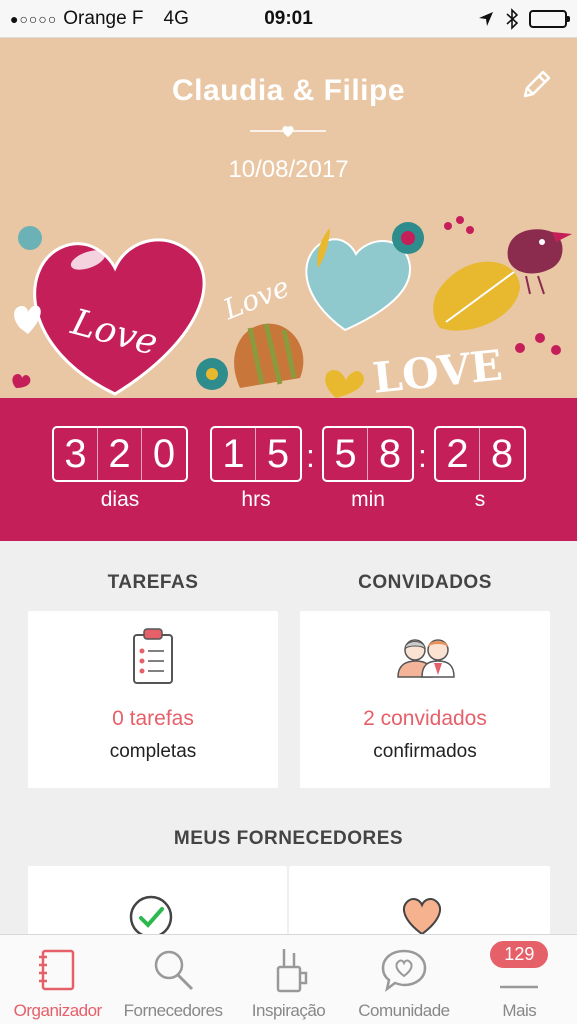 Image resolution: width=577 pixels, height=1024 pixels. Describe the element at coordinates (404, 1010) in the screenshot. I see `tab-label: Comunidade` at that location.